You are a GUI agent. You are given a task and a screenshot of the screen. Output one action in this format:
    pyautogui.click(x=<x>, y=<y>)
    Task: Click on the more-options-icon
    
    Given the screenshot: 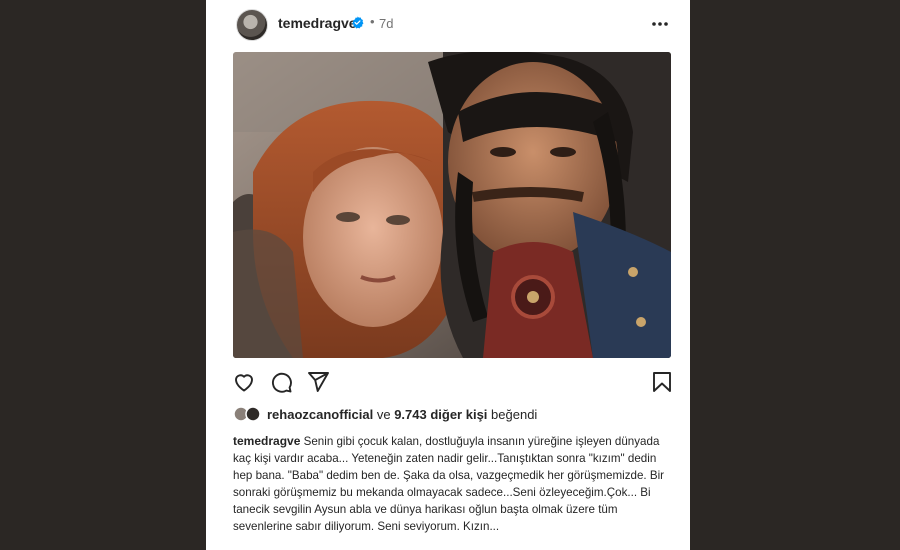 What is the action you would take?
    pyautogui.click(x=660, y=24)
    